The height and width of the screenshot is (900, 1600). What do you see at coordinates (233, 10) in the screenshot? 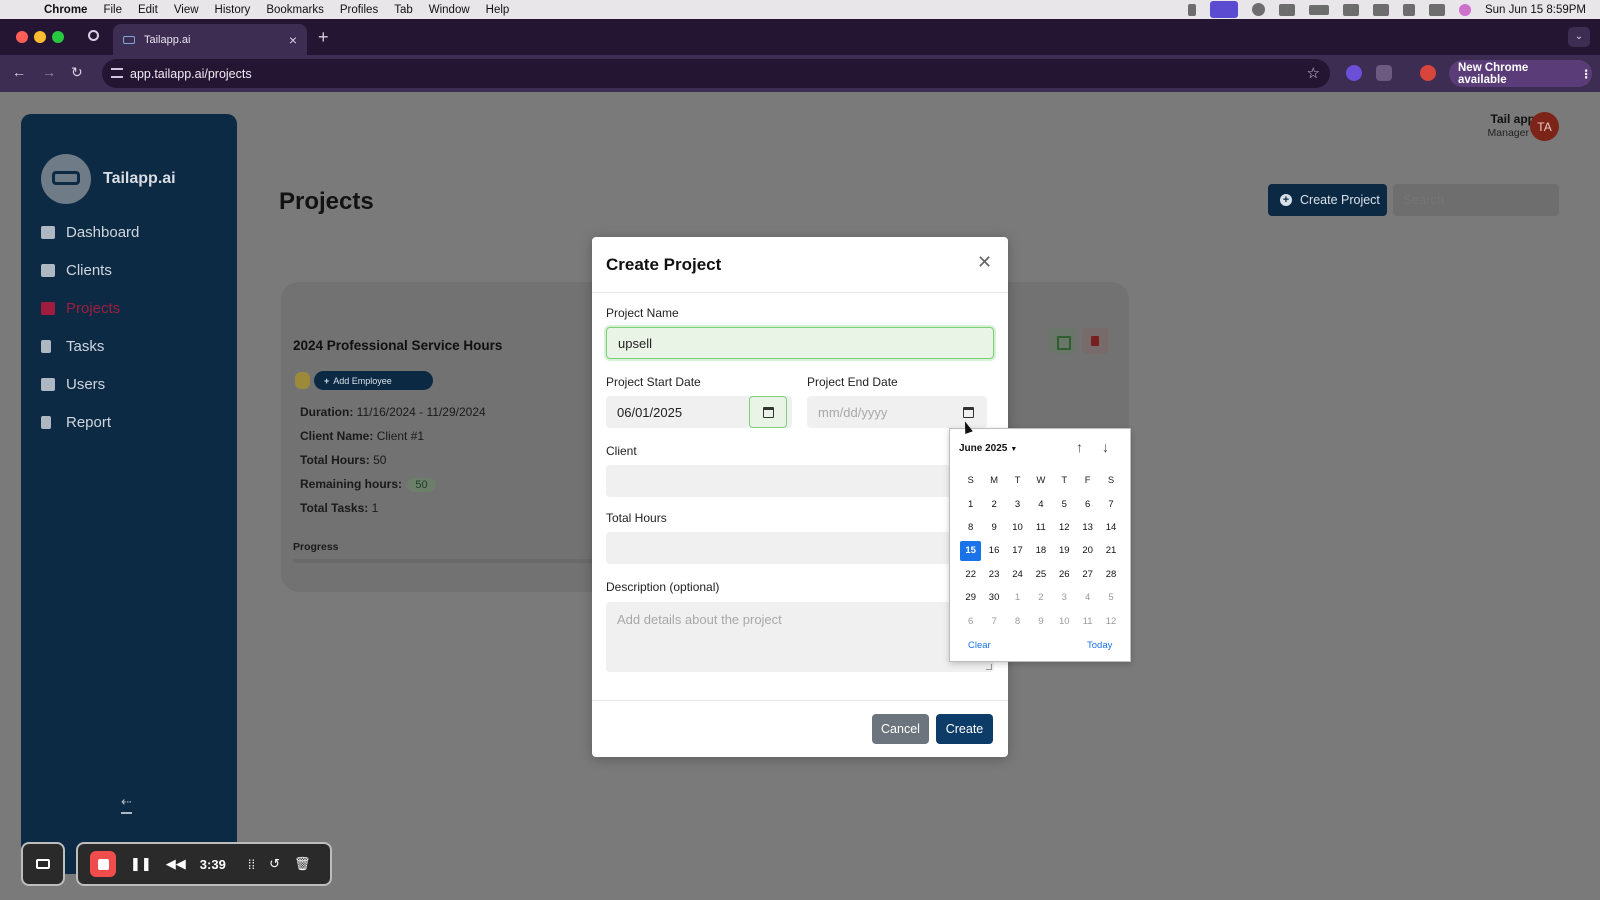
I see `menu-history: History` at bounding box center [233, 10].